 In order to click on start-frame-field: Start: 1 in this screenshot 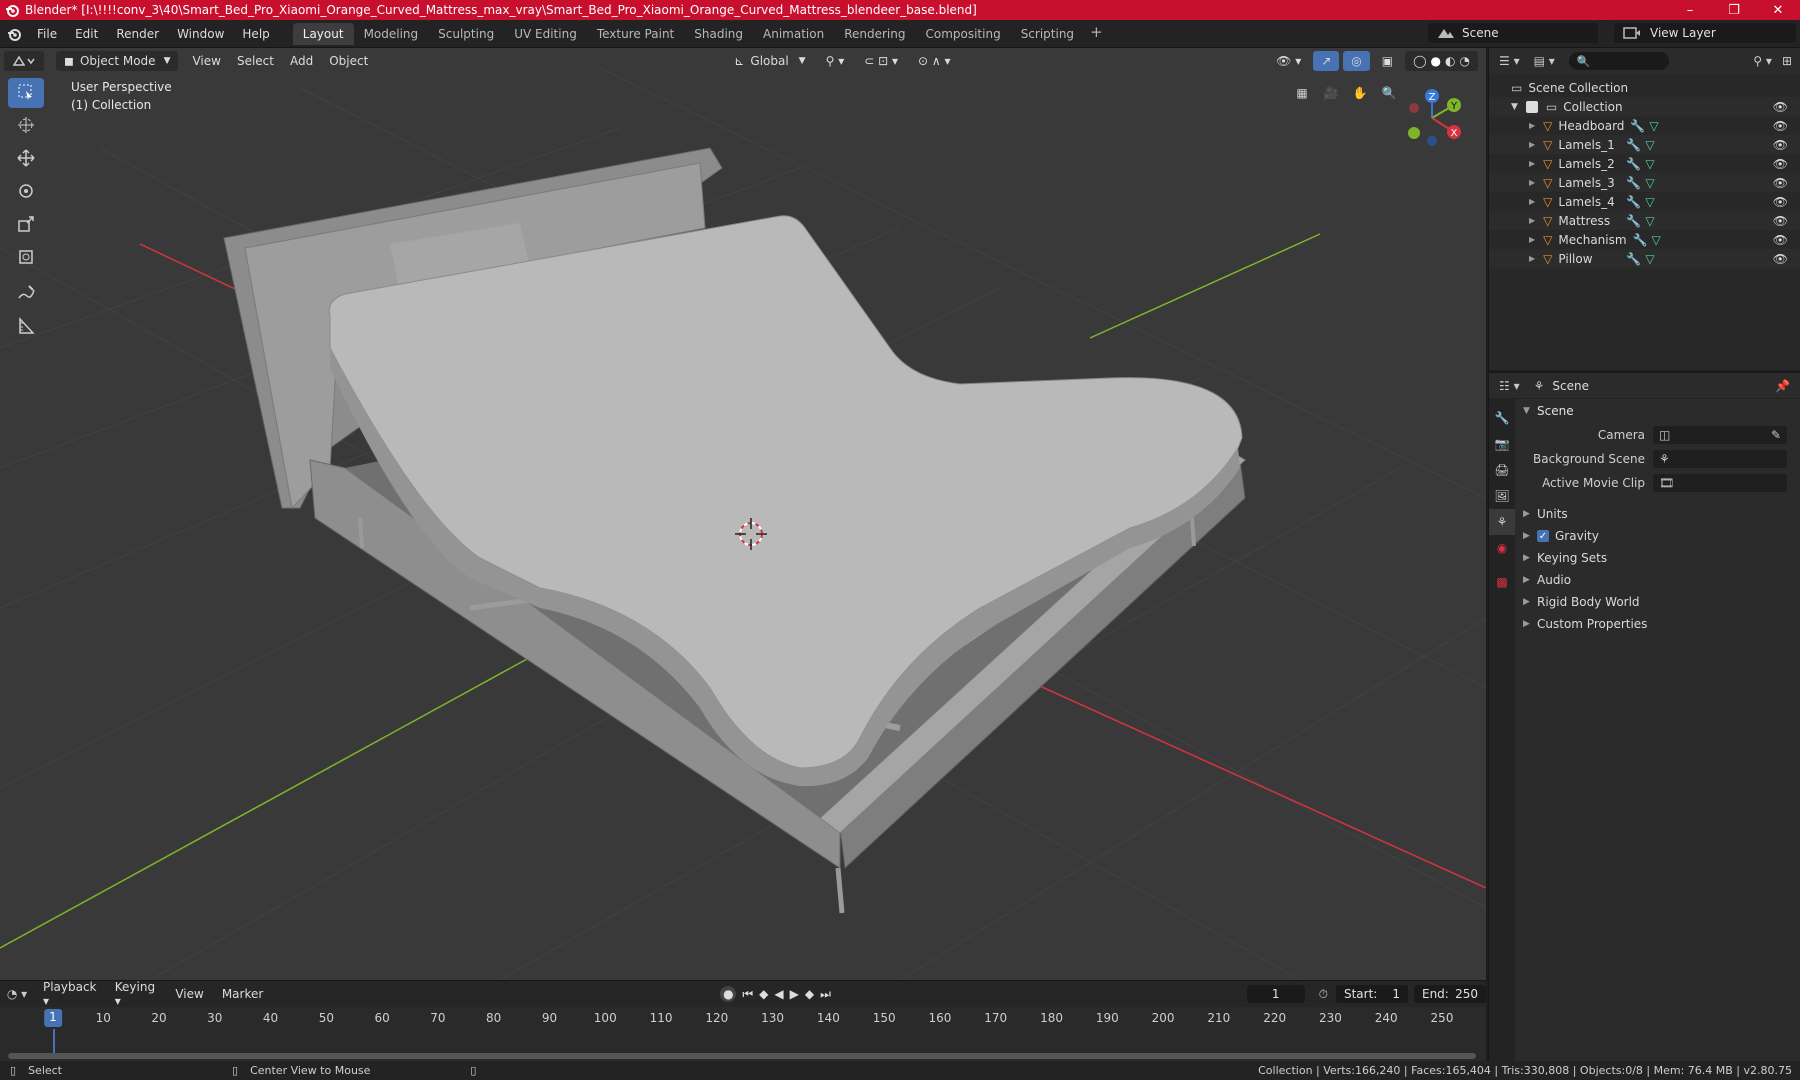, I will do `click(1371, 994)`.